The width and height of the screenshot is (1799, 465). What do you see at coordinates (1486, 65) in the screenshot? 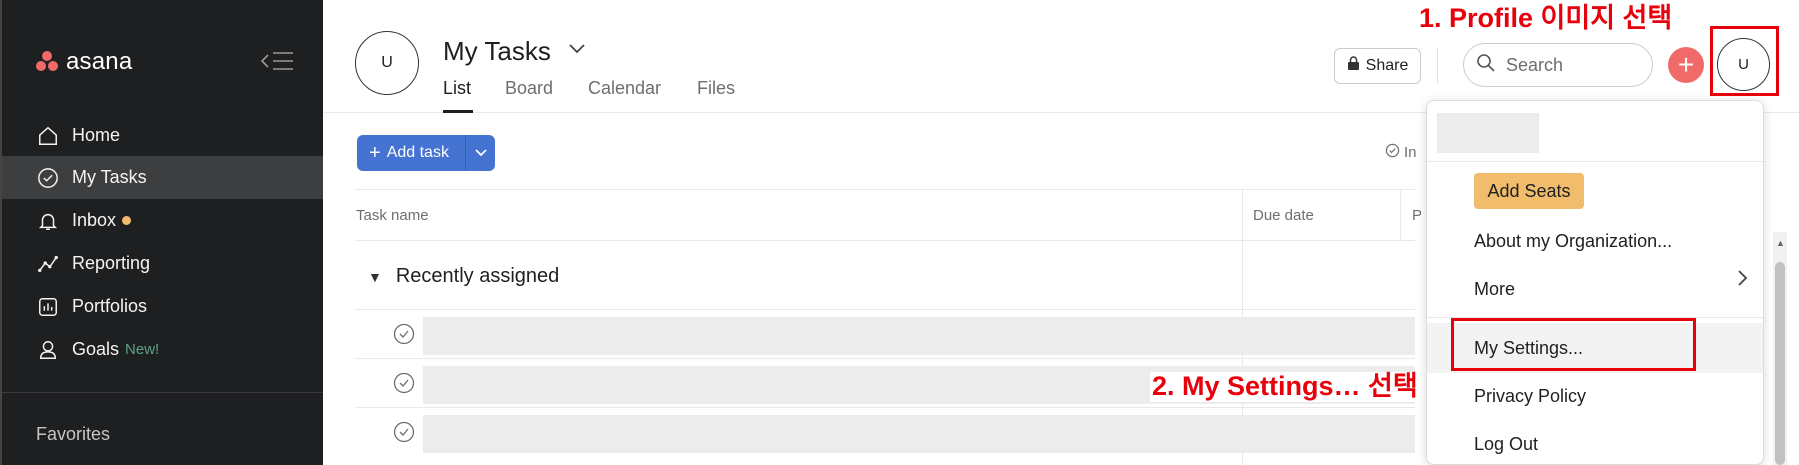
I see `search-icon` at bounding box center [1486, 65].